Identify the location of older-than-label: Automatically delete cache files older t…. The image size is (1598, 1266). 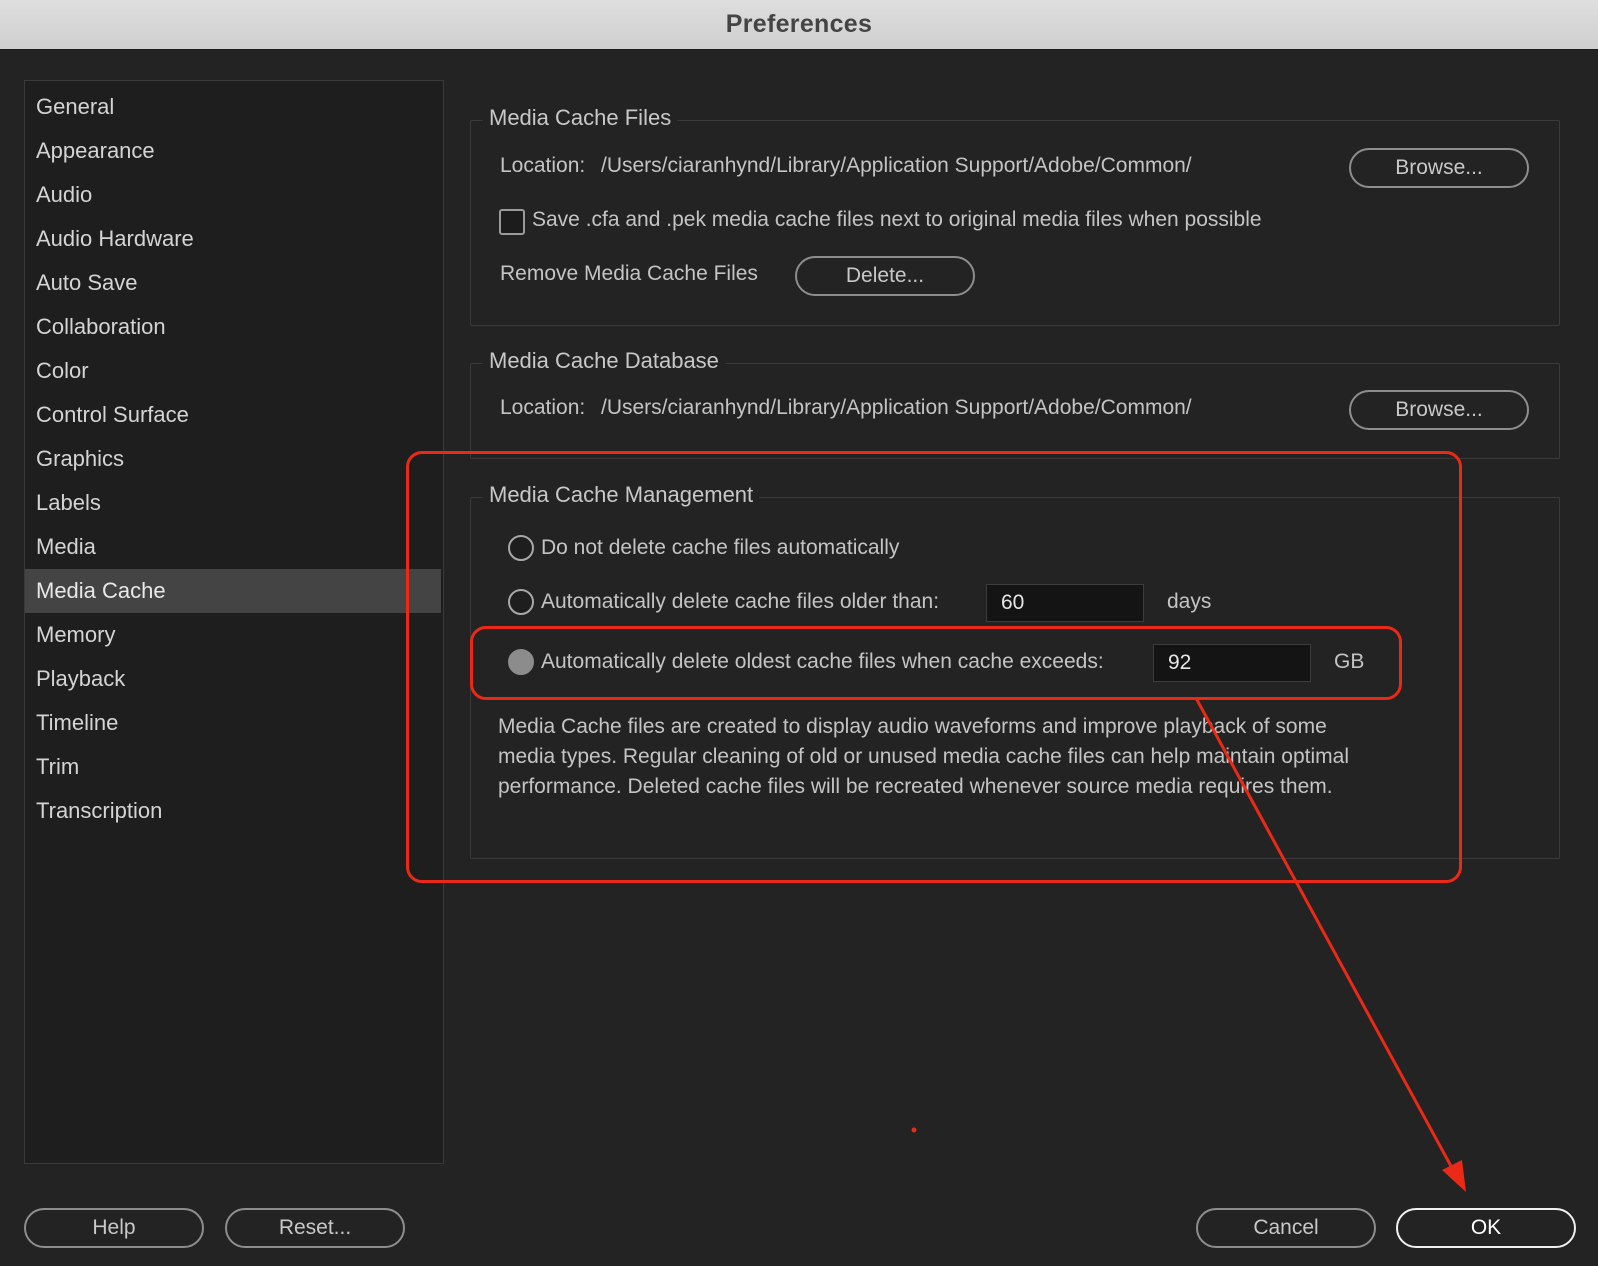
(740, 601).